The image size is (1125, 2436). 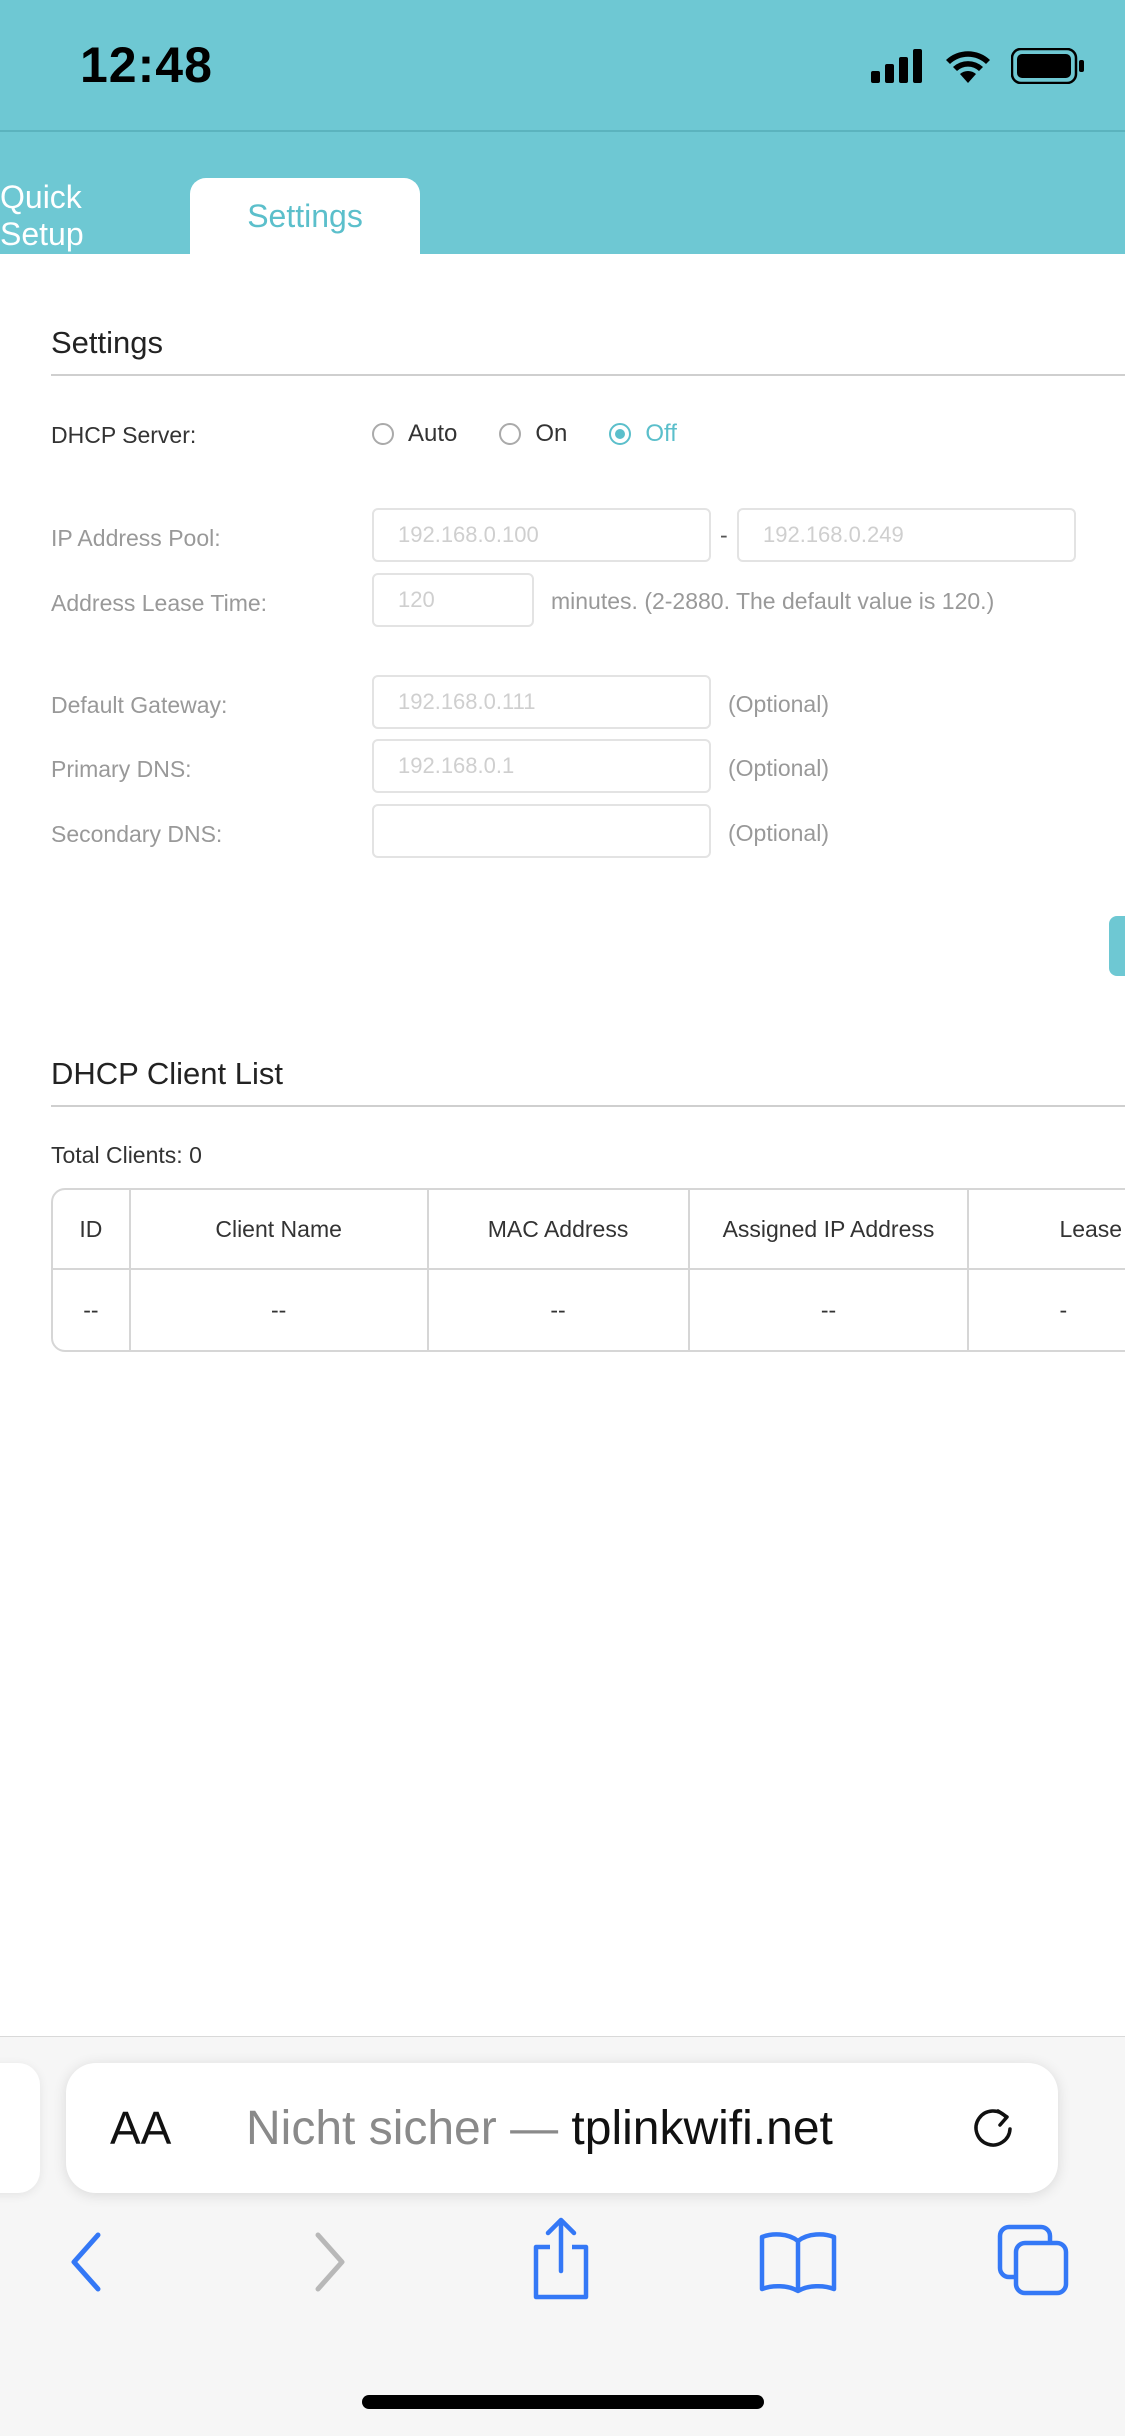 I want to click on header-divider, so click(x=562, y=131).